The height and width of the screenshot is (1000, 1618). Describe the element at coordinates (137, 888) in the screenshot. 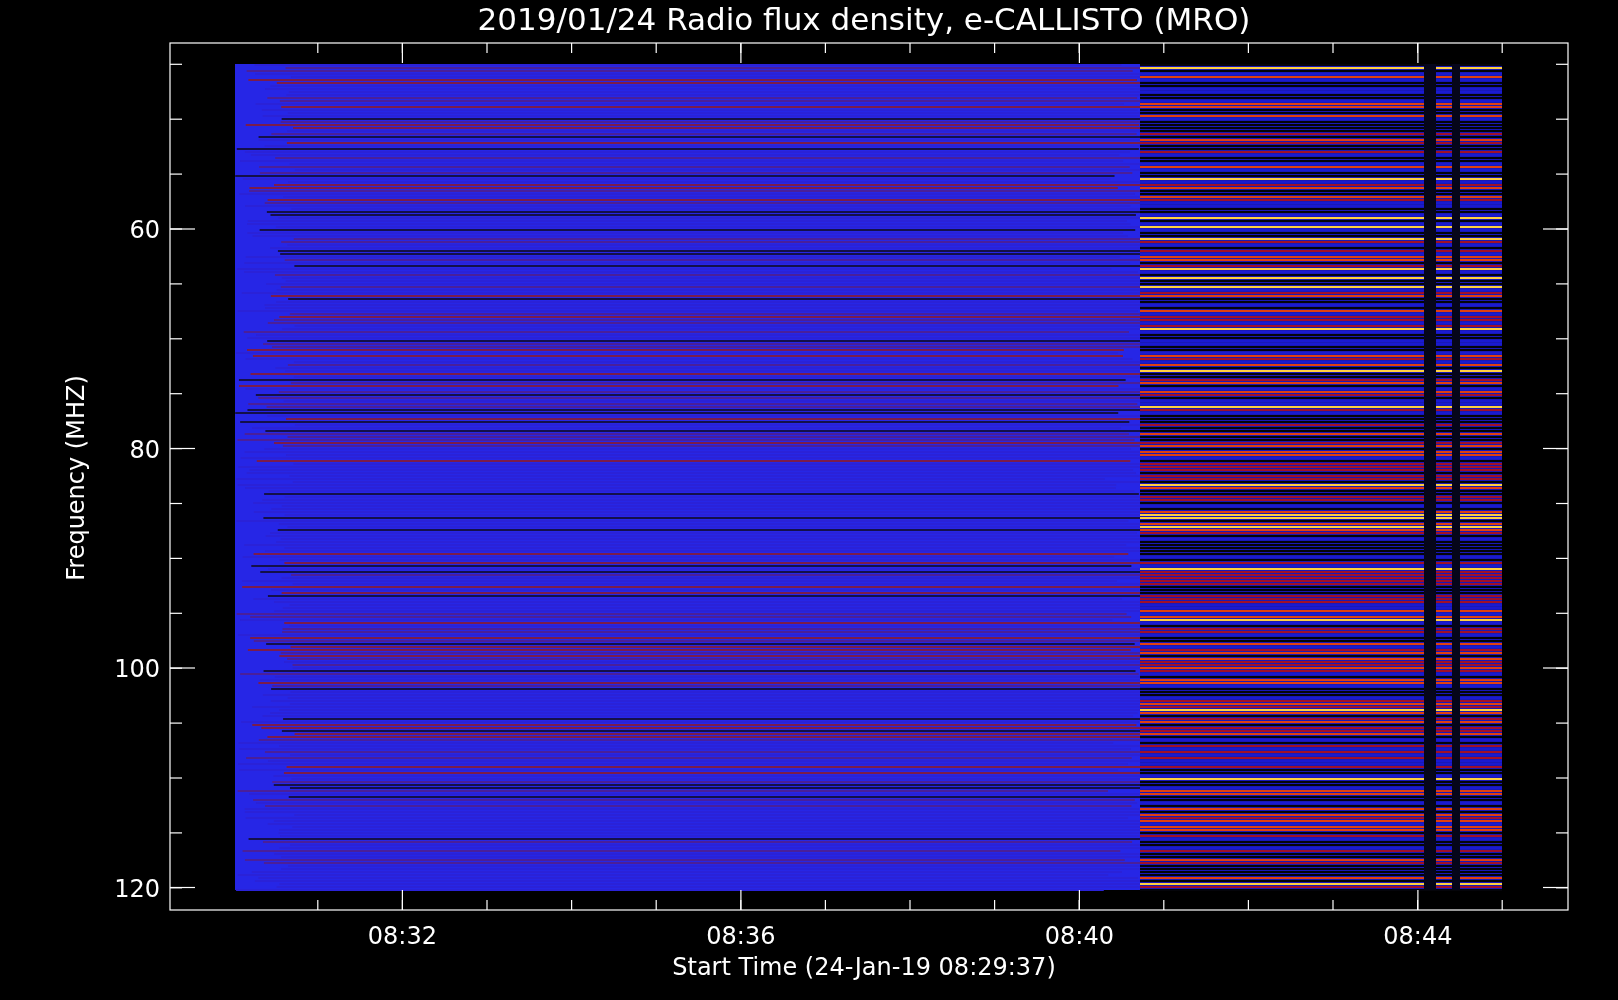

I see `tick-label: 120` at that location.